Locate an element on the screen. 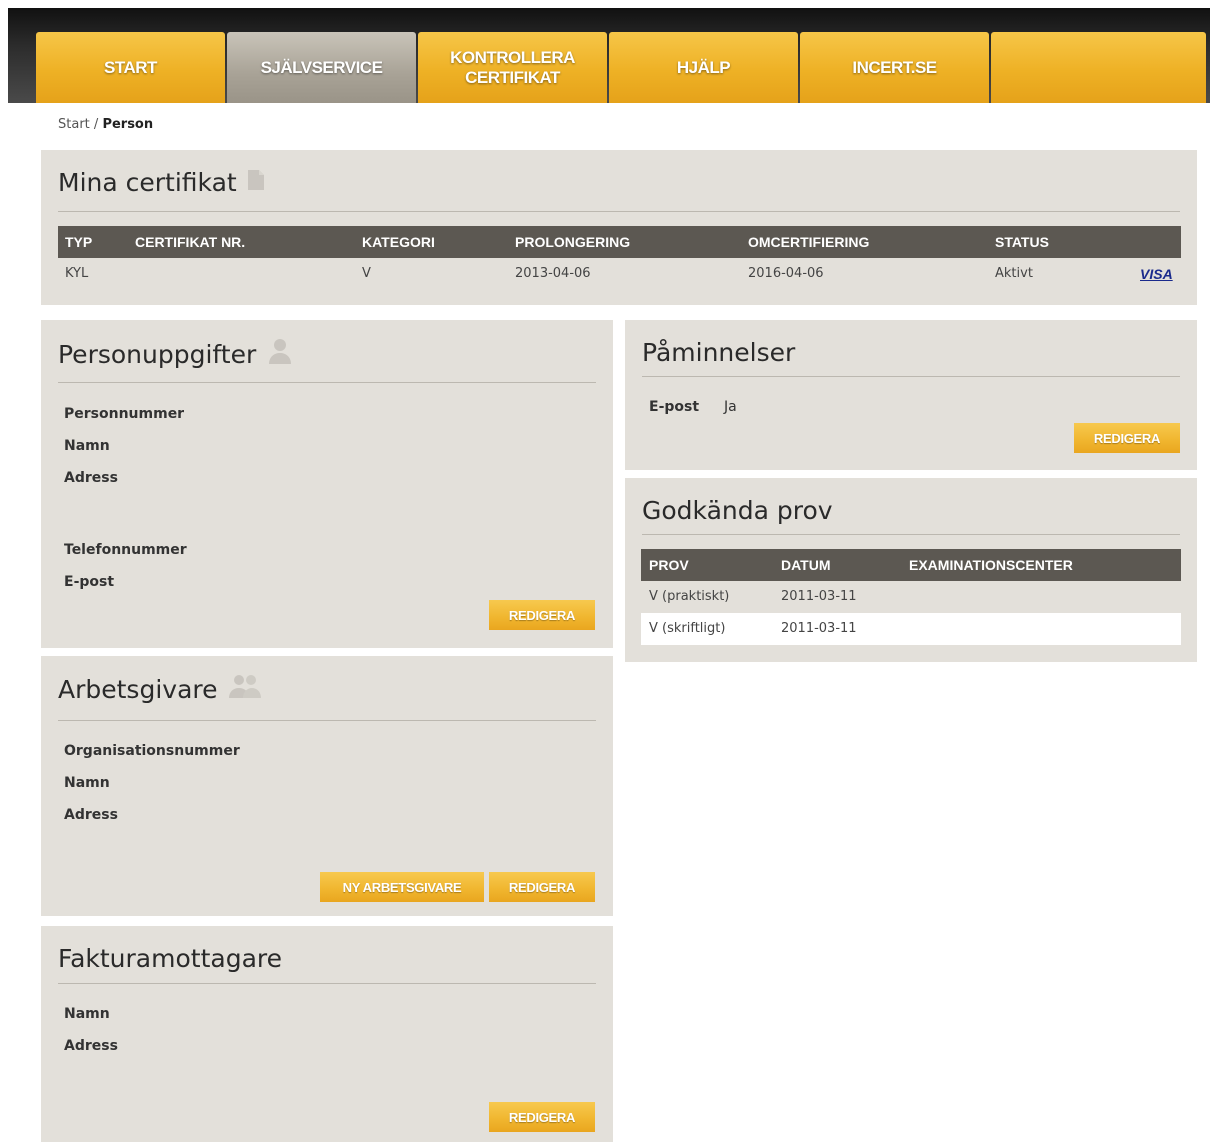 This screenshot has height=1142, width=1210. field-label-epost: E-post is located at coordinates (89, 582).